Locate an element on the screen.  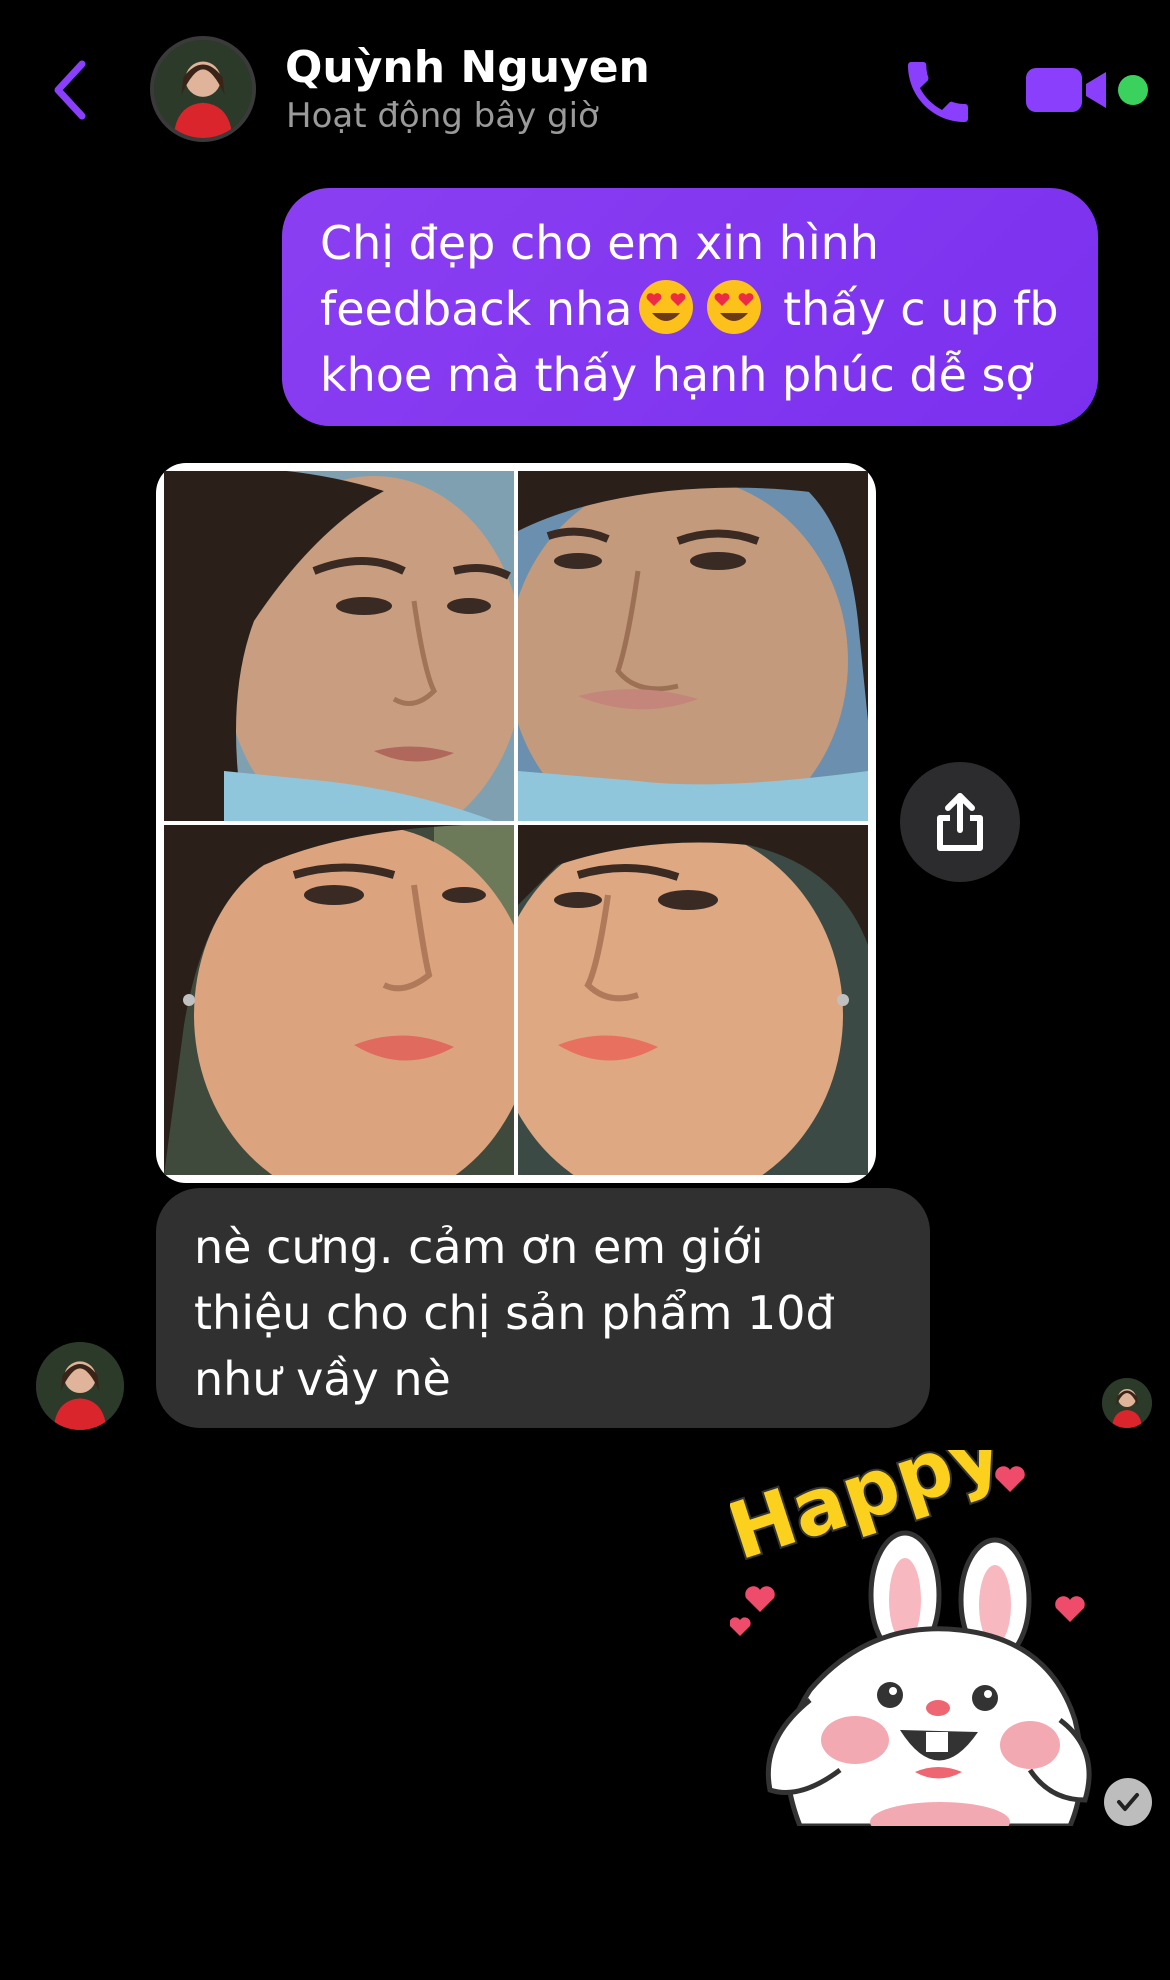
sender-avatar is located at coordinates (80, 1386).